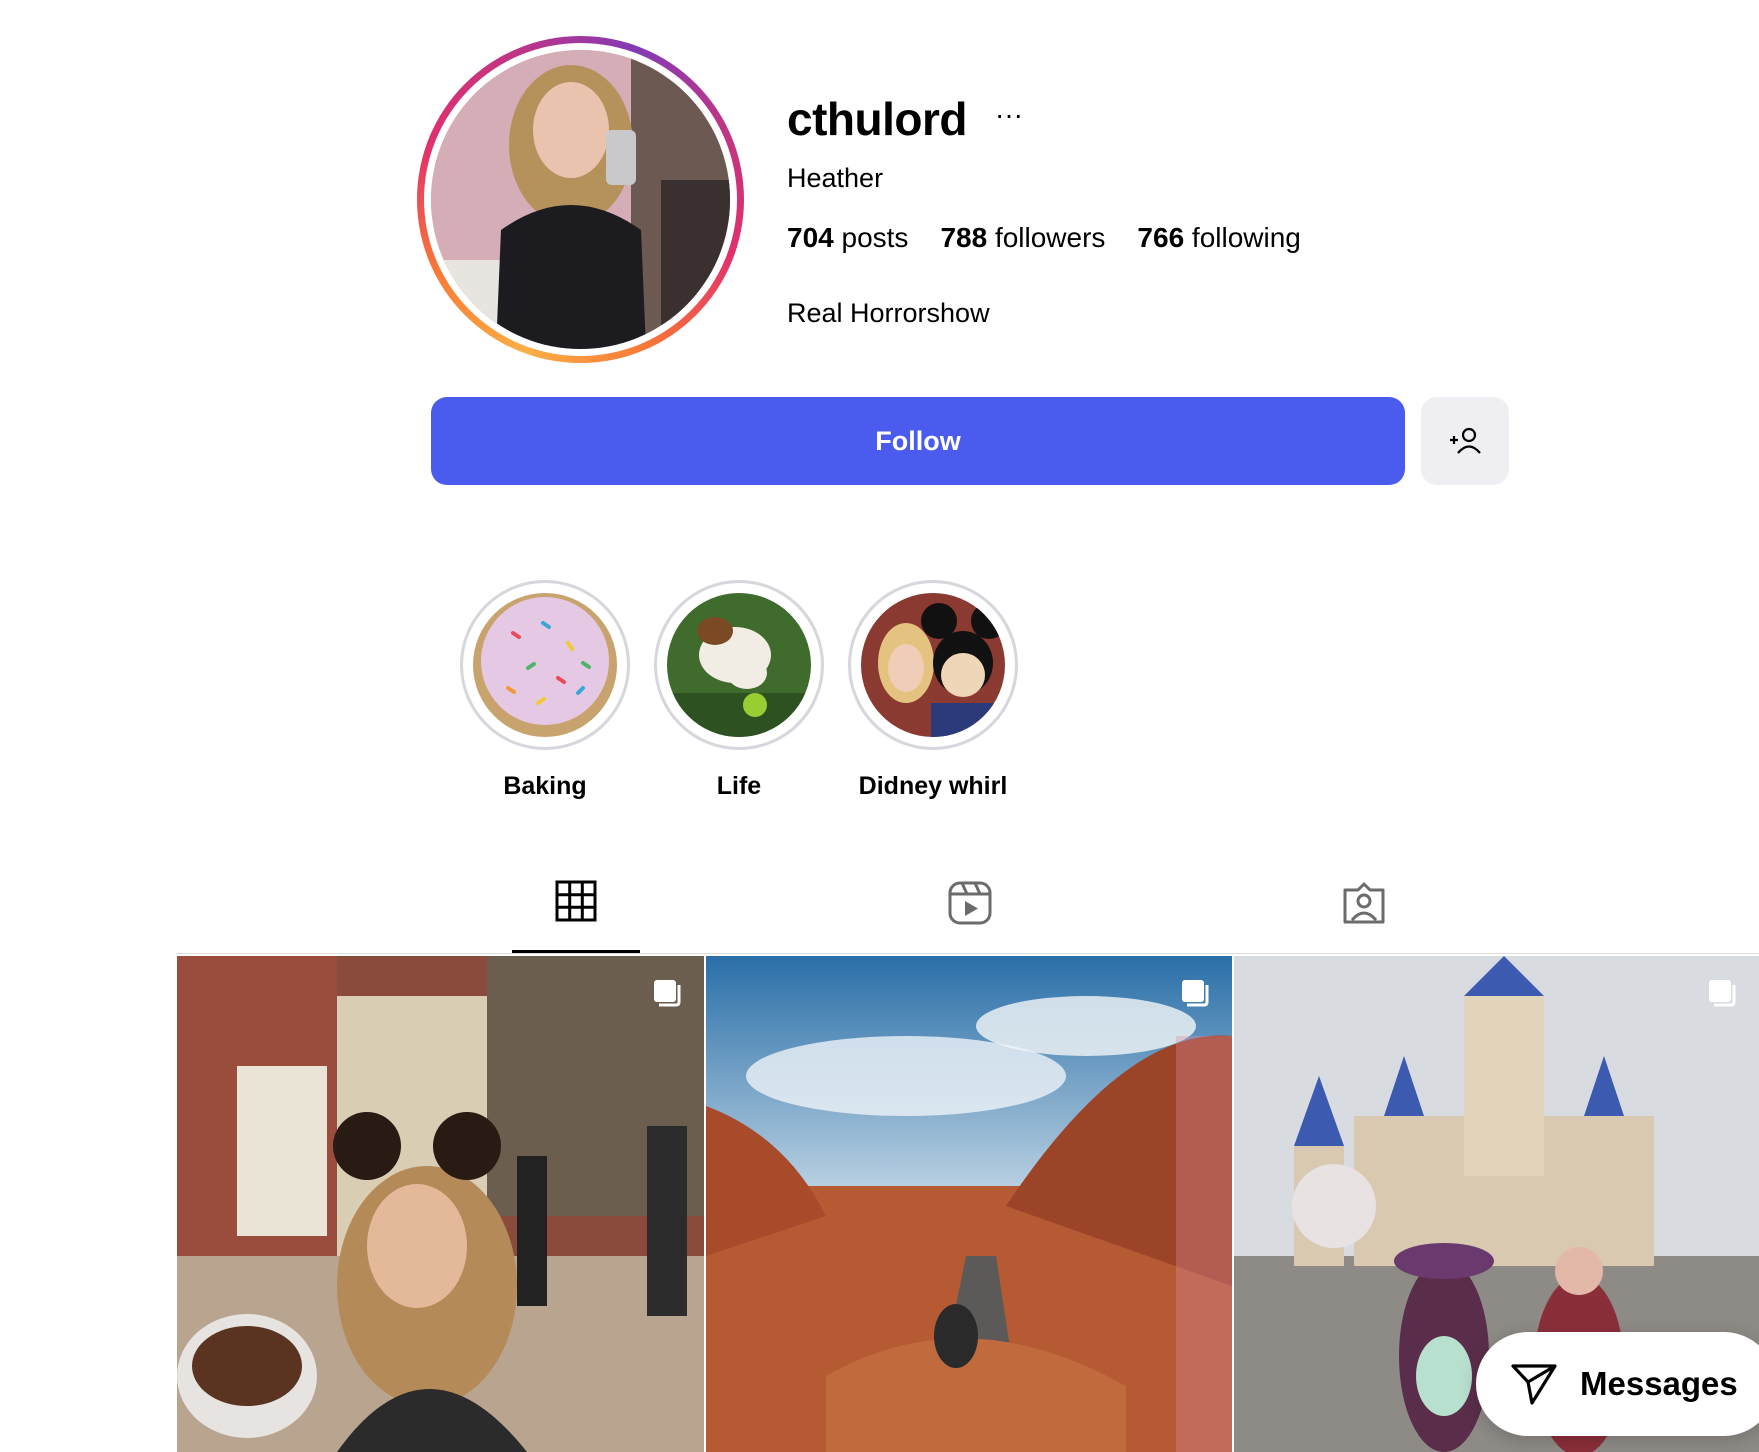 The width and height of the screenshot is (1759, 1452). I want to click on reels-icon, so click(970, 903).